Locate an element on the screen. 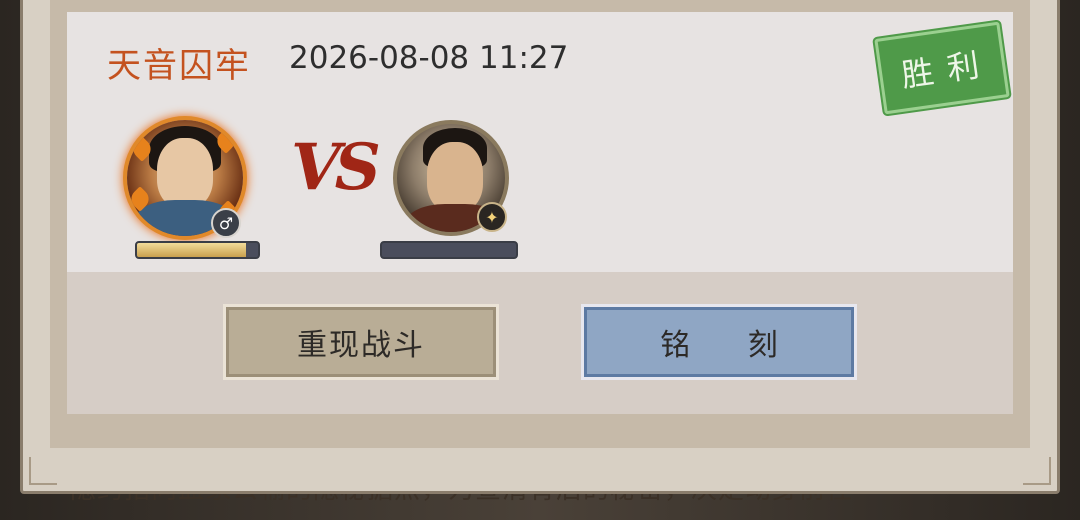 This screenshot has width=1080, height=520. replay-battle-button: 重现战斗 is located at coordinates (361, 342).